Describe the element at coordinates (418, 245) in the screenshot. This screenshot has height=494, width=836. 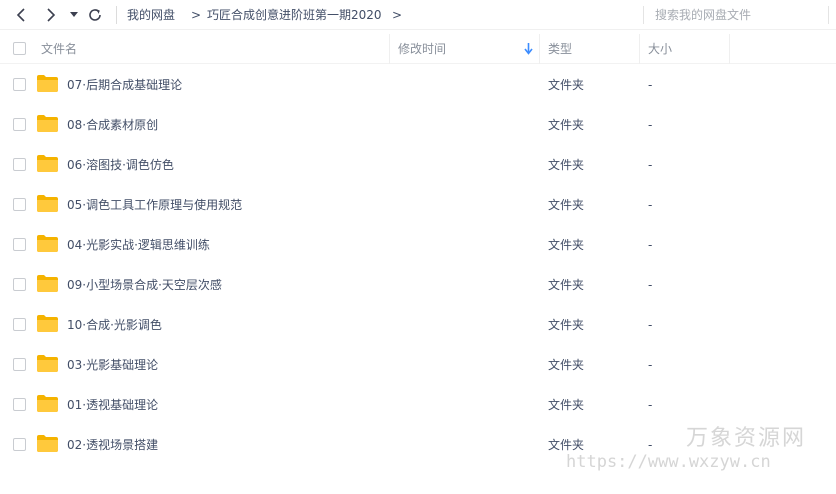
I see `table-row: 04·光影实战·逻辑思维训练 文件夹 -` at that location.